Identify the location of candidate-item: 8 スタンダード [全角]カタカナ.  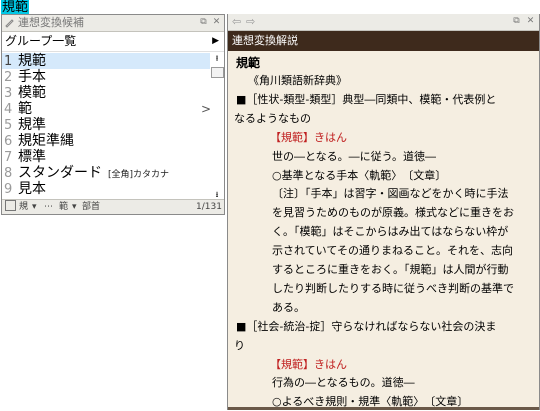
(106, 173).